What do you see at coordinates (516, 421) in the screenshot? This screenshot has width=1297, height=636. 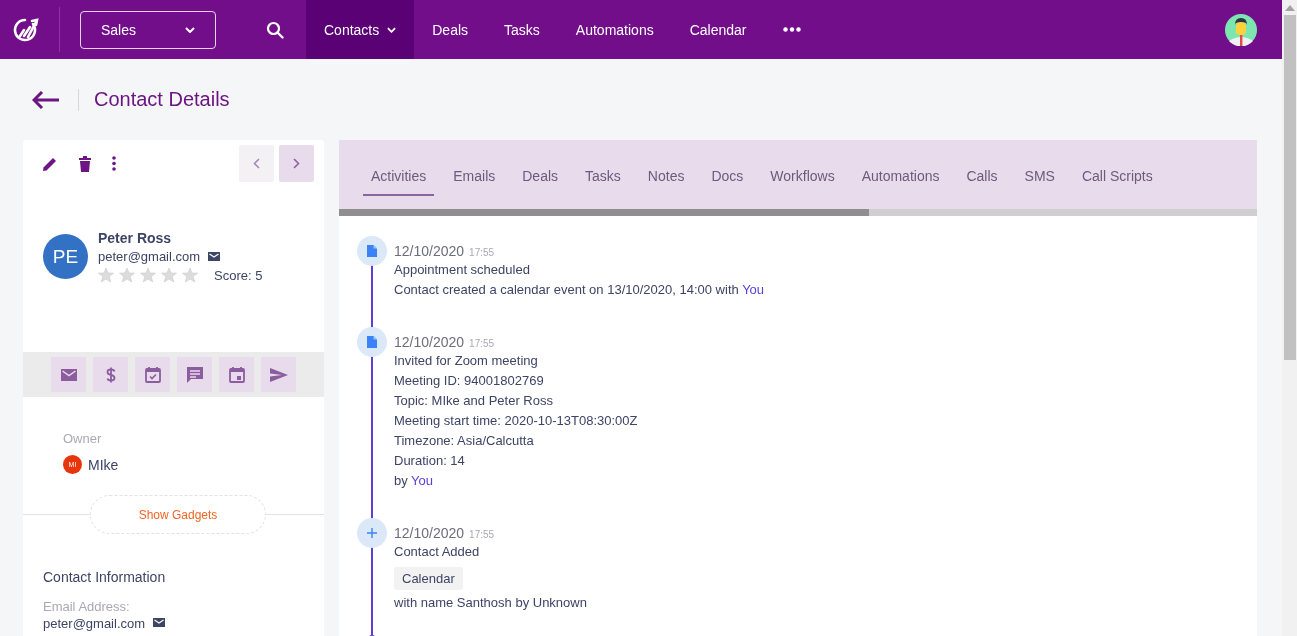 I see `activity-text: Meeting start time: 2020-10-13T08:30:00Z` at bounding box center [516, 421].